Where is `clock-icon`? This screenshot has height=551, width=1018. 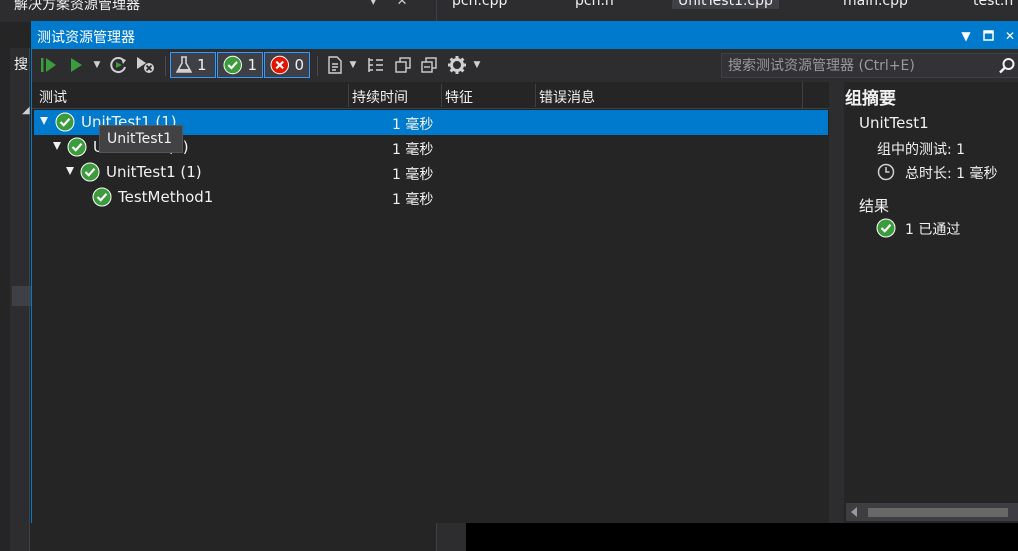 clock-icon is located at coordinates (886, 172).